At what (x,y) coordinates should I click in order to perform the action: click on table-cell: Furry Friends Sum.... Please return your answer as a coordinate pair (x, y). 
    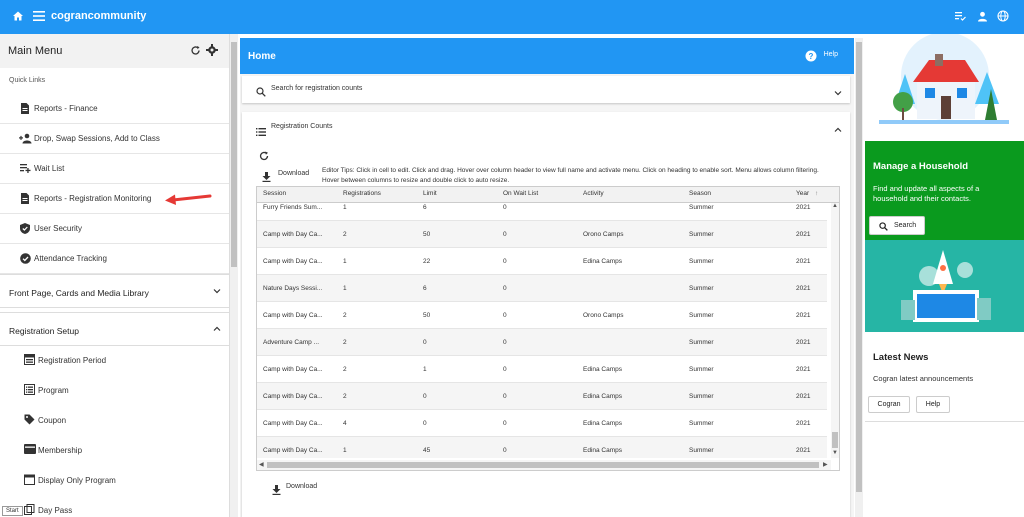
    Looking at the image, I should click on (299, 207).